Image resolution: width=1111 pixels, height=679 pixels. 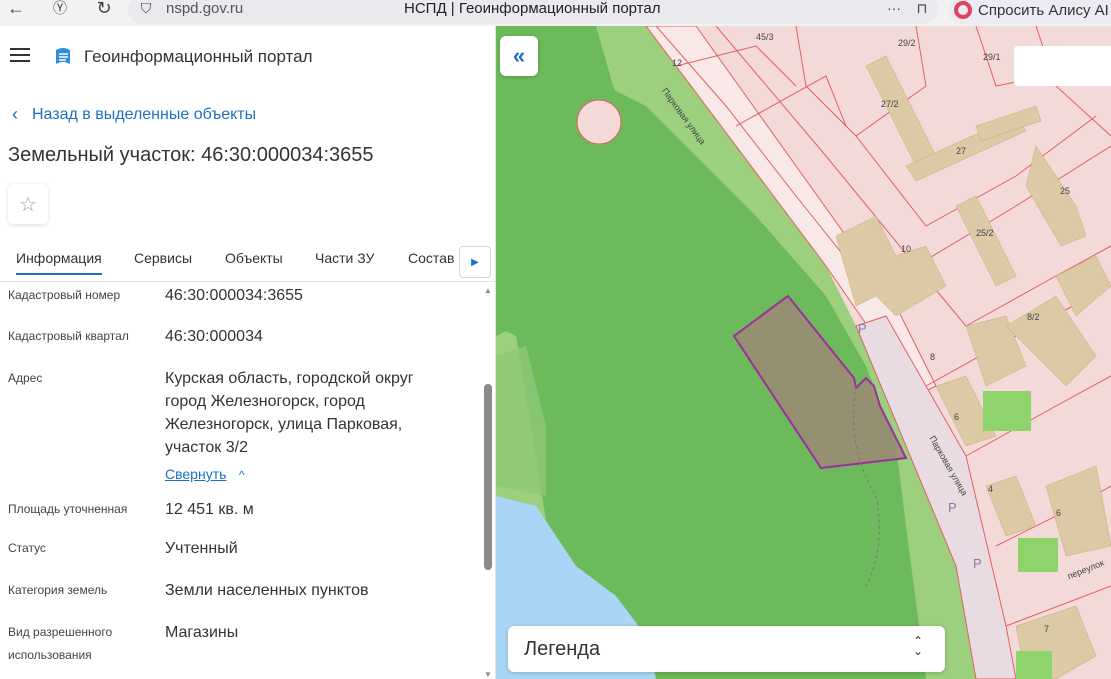 I want to click on field-label: Статус, so click(x=27, y=548).